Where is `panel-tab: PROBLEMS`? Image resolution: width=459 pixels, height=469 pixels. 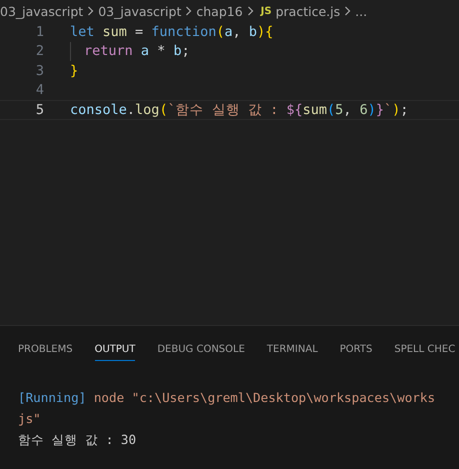 panel-tab: PROBLEMS is located at coordinates (45, 349).